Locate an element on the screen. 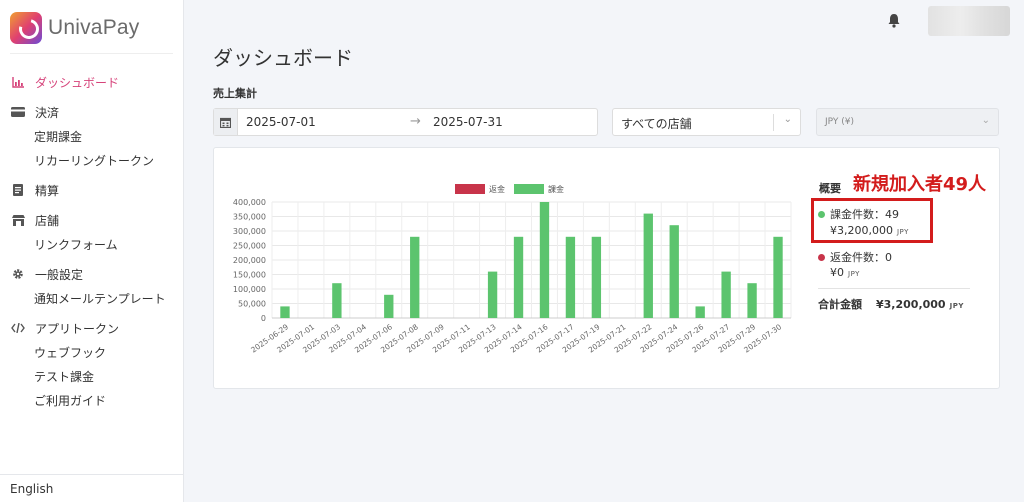 Image resolution: width=1024 pixels, height=502 pixels. sidebar-group: 店舗リンクフォーム is located at coordinates (92, 232).